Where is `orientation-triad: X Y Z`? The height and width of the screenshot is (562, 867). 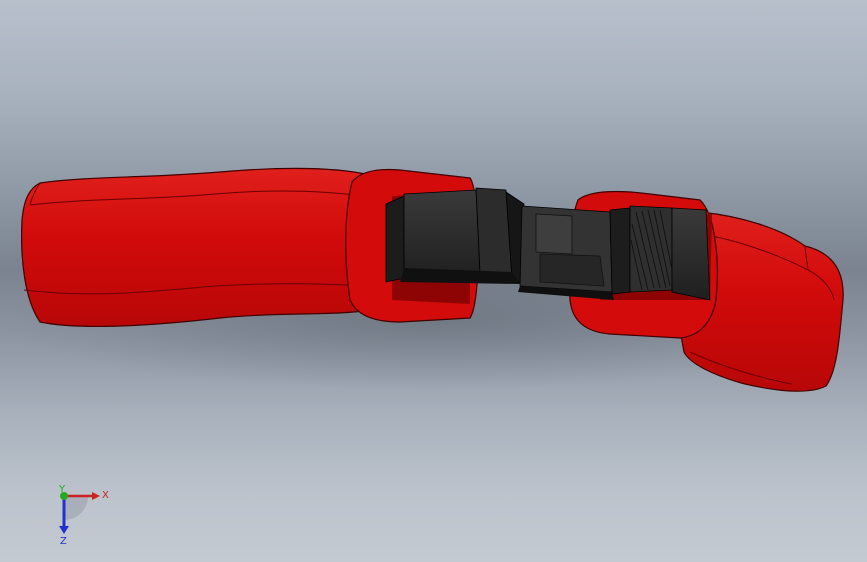
orientation-triad: X Y Z is located at coordinates (83, 515).